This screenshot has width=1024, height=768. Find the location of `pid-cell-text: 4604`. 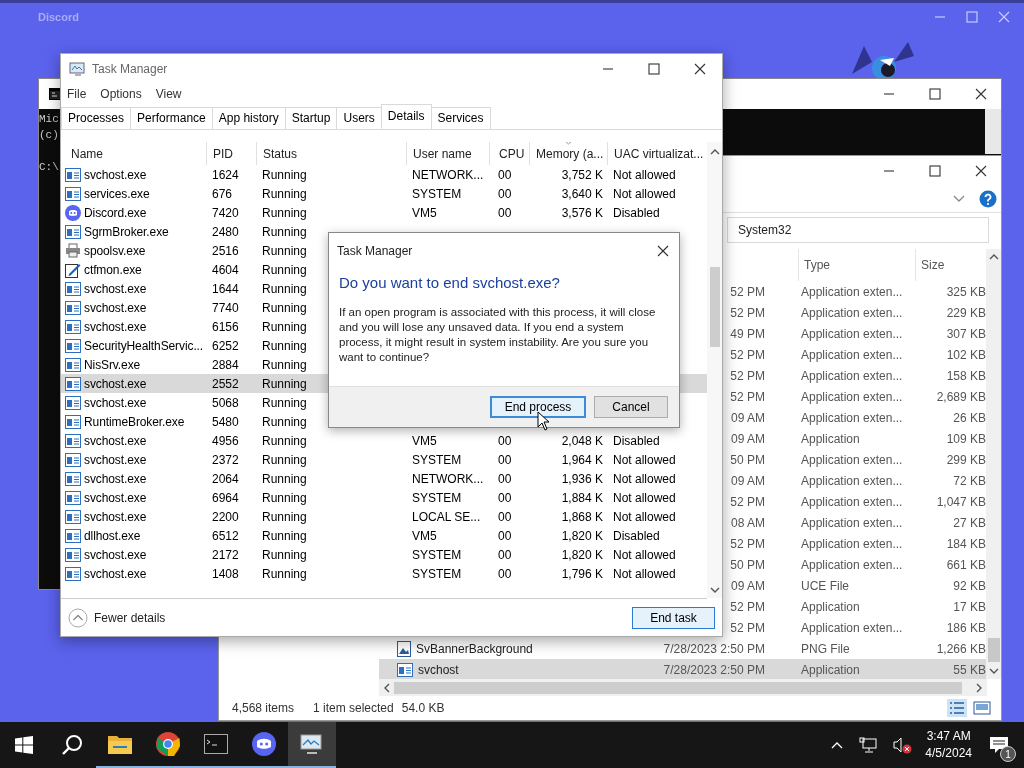

pid-cell-text: 4604 is located at coordinates (225, 269).